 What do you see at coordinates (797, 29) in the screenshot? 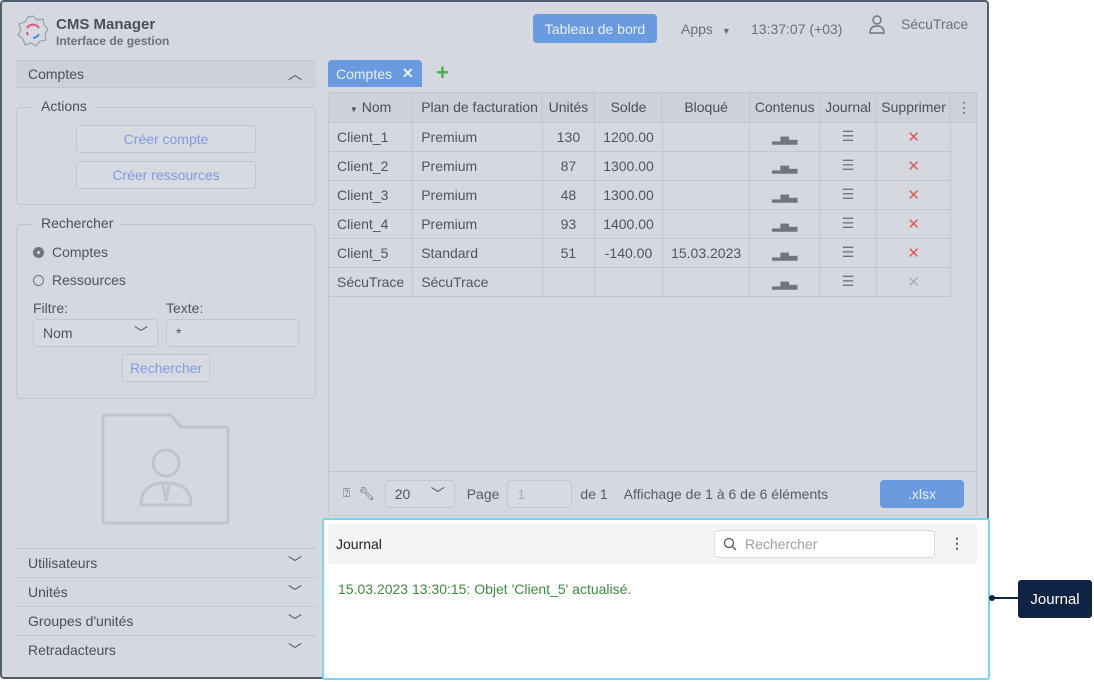
I see `clock: 13:37:07 (+03)` at bounding box center [797, 29].